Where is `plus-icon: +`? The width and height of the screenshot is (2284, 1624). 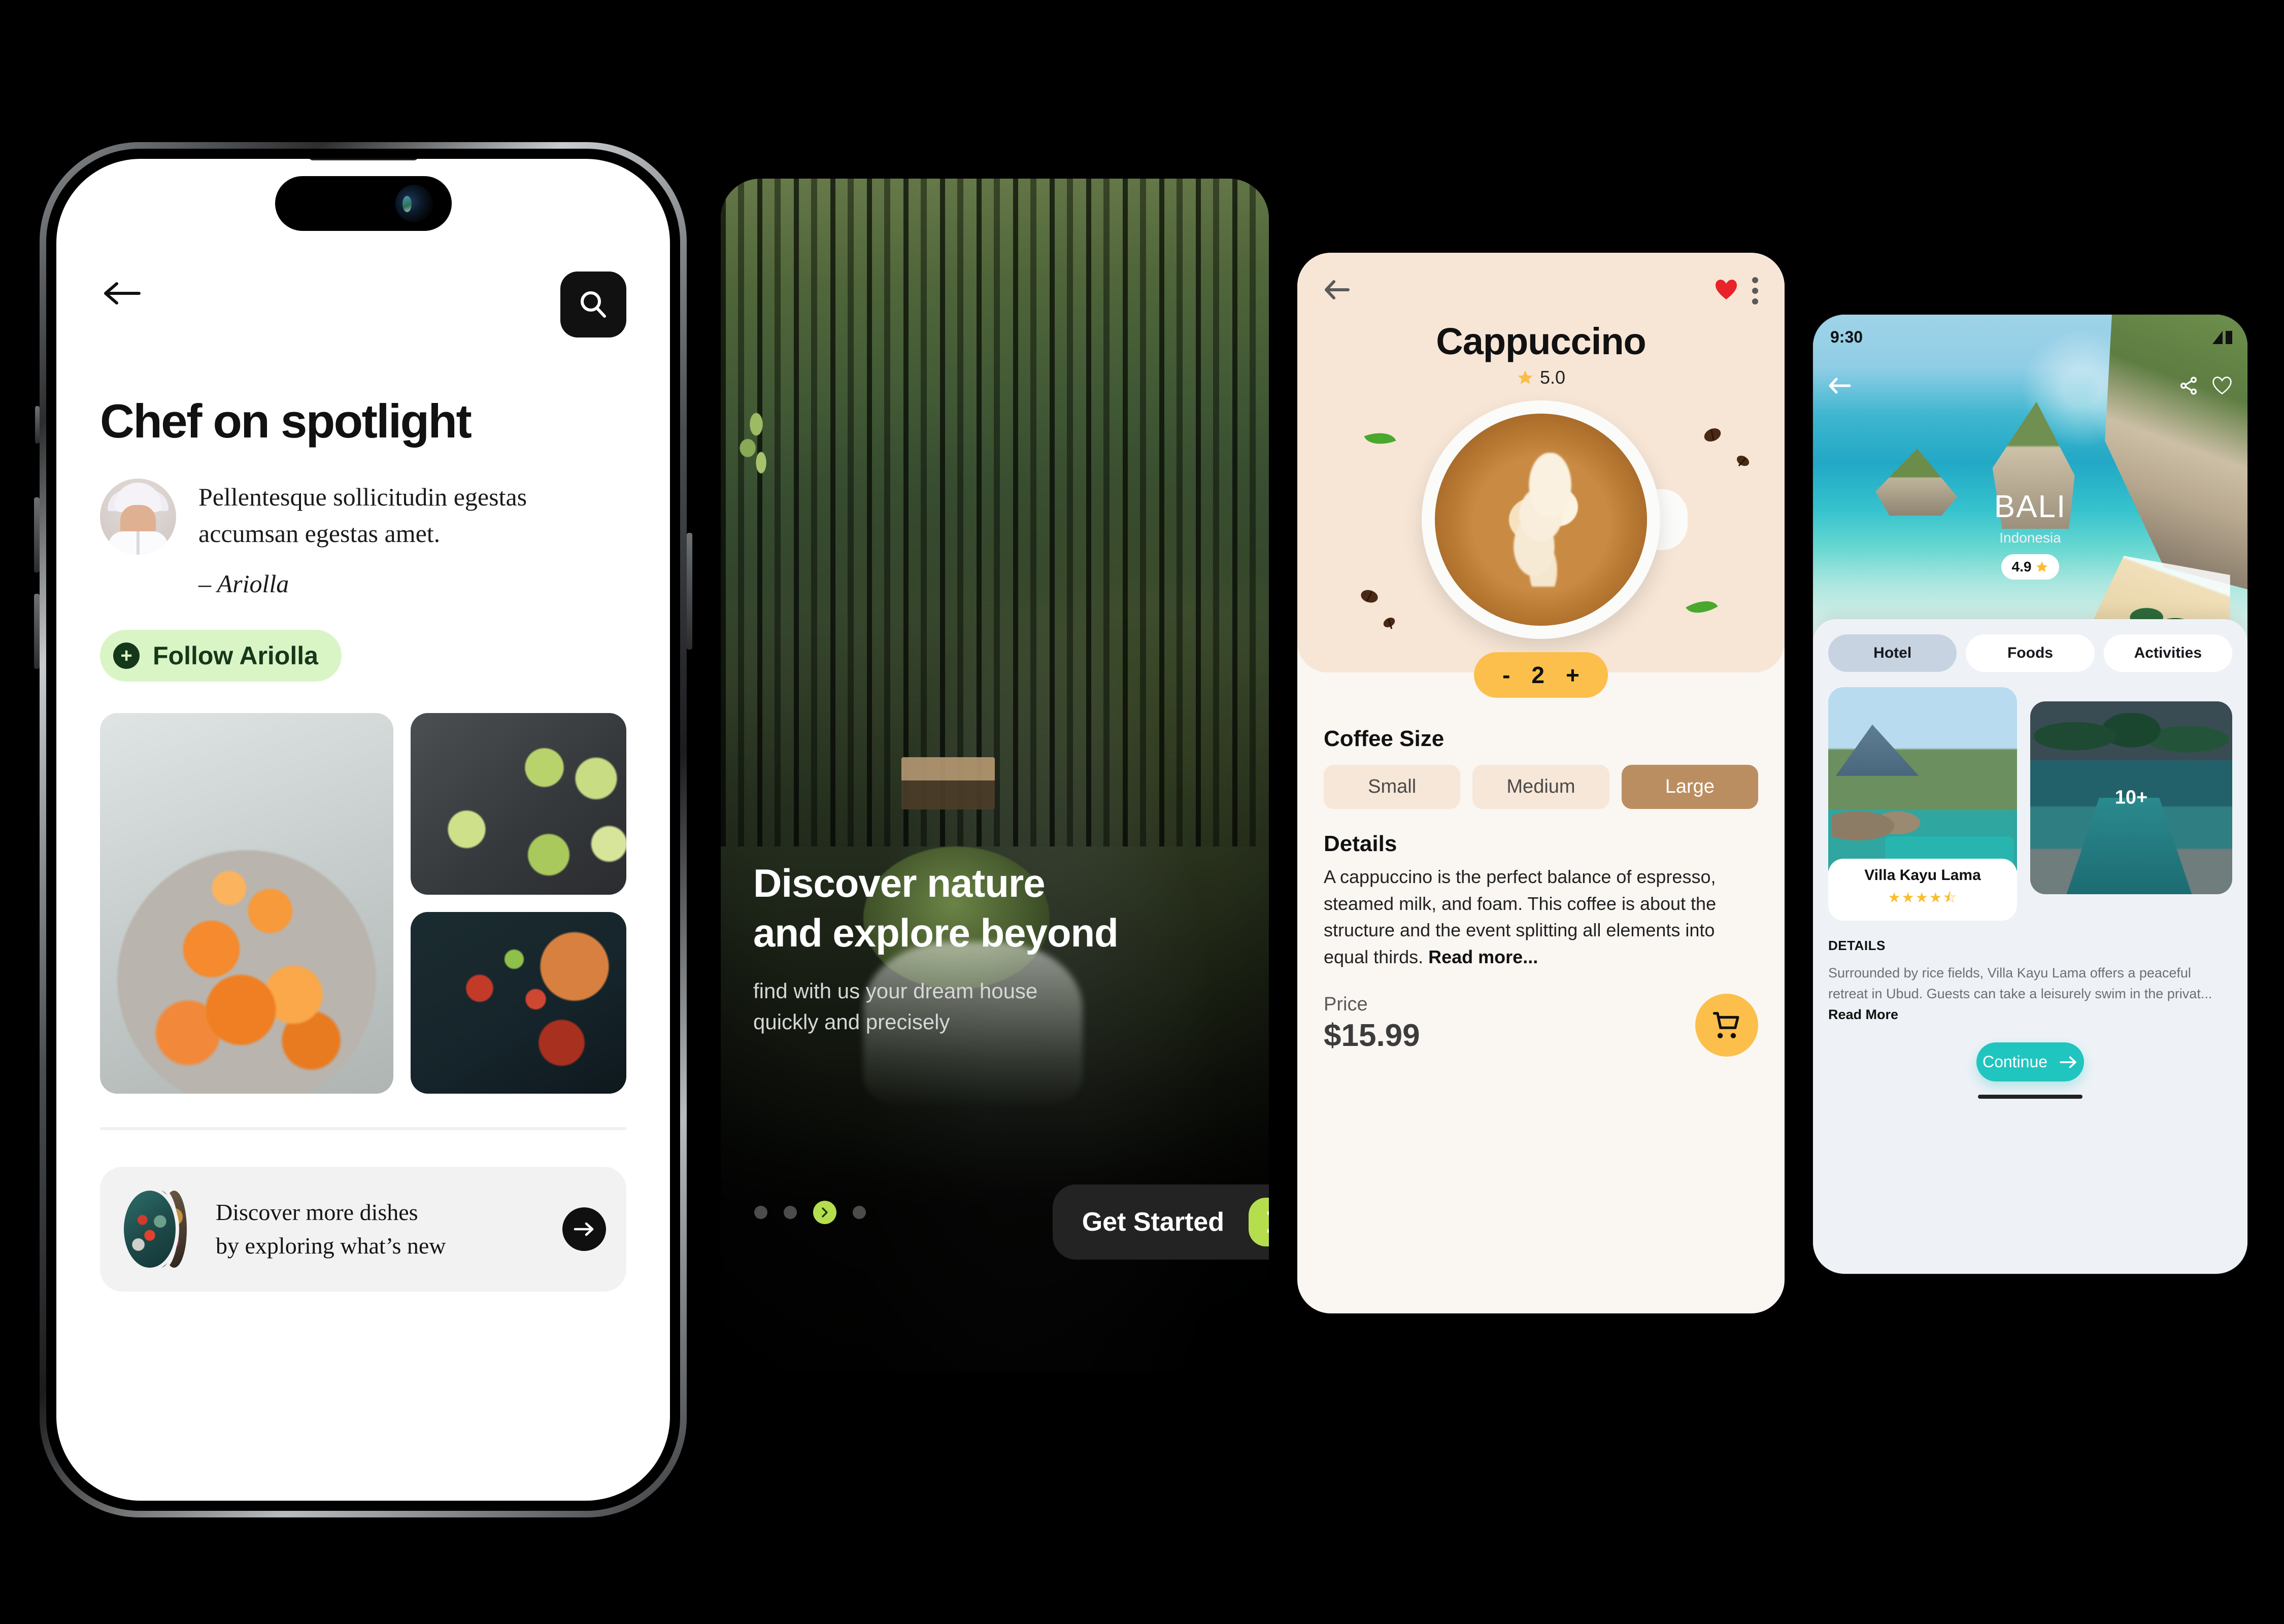 plus-icon: + is located at coordinates (126, 655).